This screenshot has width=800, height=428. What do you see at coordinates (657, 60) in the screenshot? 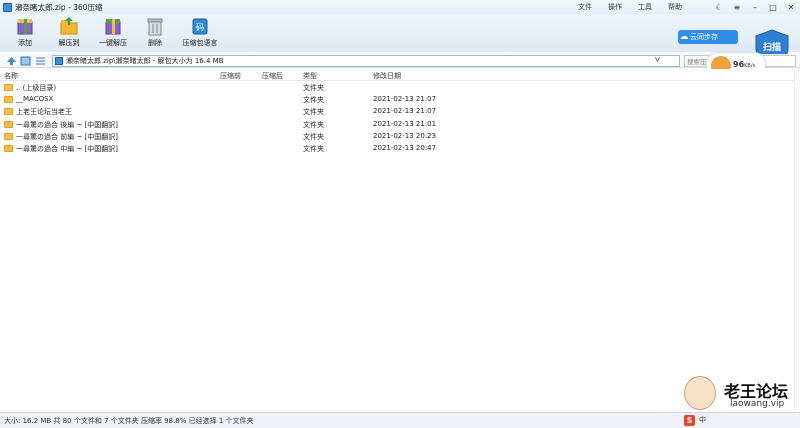
I see `path-v-button: V` at bounding box center [657, 60].